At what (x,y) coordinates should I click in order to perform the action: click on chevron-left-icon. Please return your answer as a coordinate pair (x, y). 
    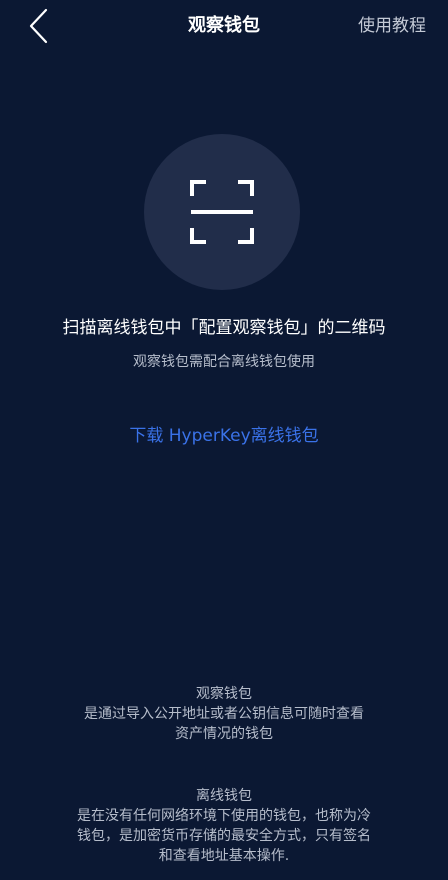
    Looking at the image, I should click on (38, 26).